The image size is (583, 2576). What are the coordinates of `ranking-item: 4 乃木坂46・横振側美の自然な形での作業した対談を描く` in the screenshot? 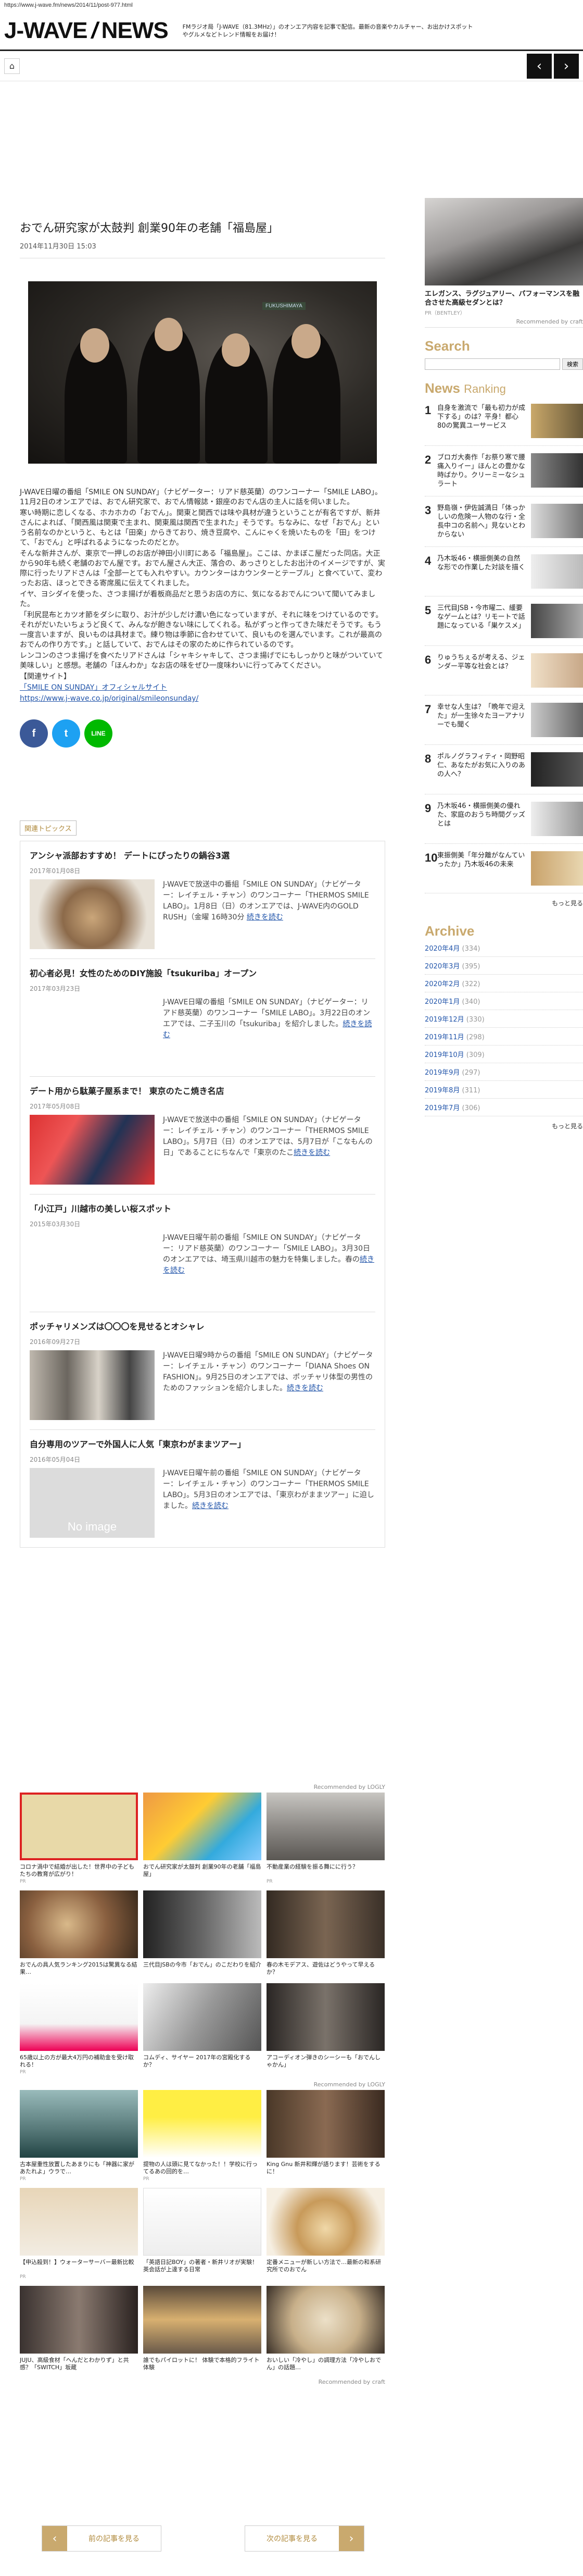 It's located at (504, 571).